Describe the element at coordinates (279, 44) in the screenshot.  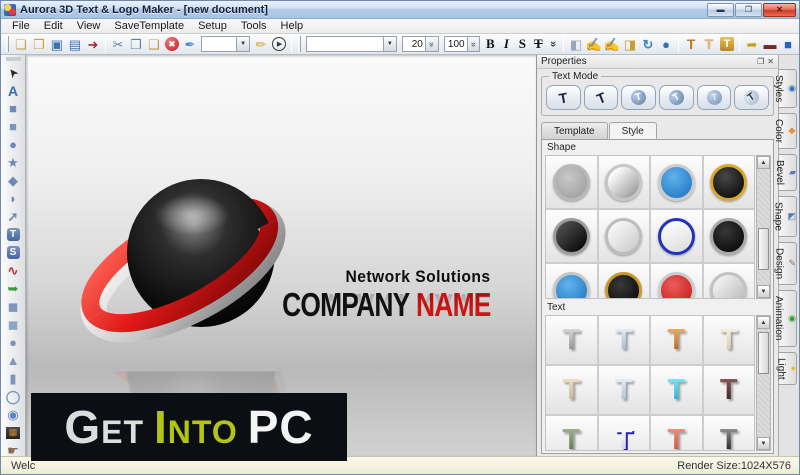
I see `play-animation-icon: ▶` at that location.